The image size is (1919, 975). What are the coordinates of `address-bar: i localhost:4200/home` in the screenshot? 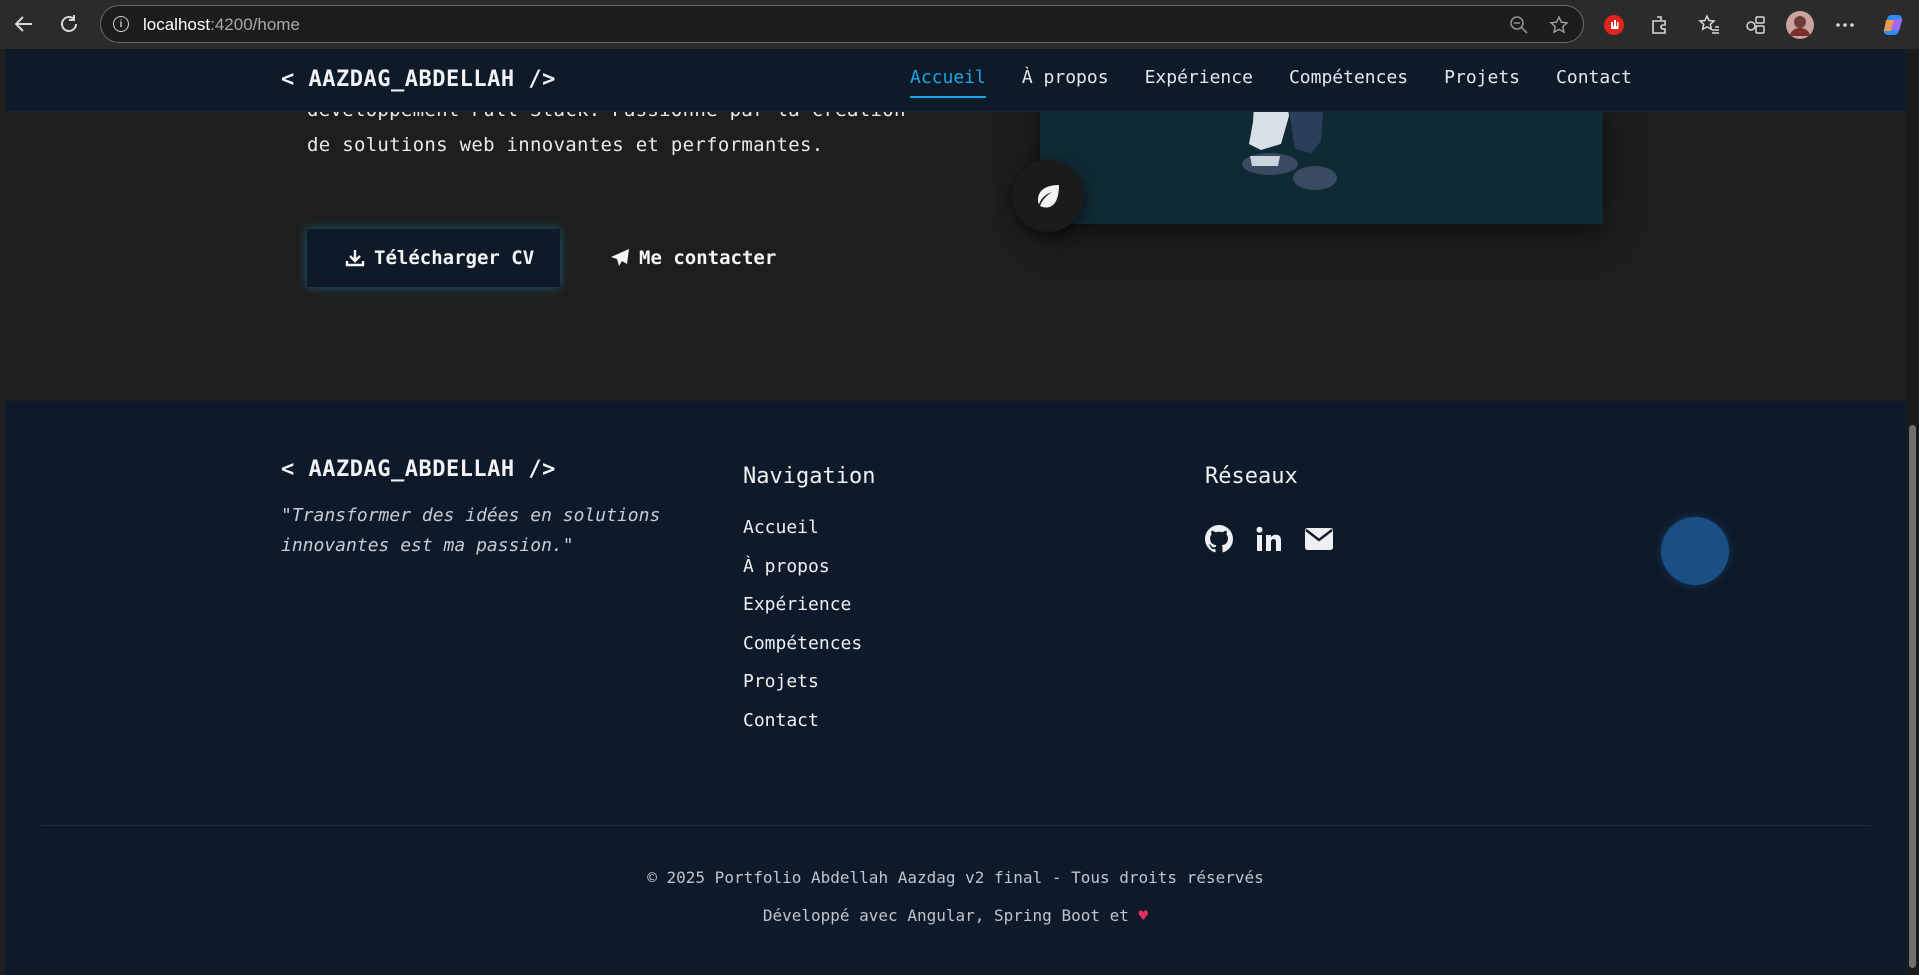 It's located at (842, 24).